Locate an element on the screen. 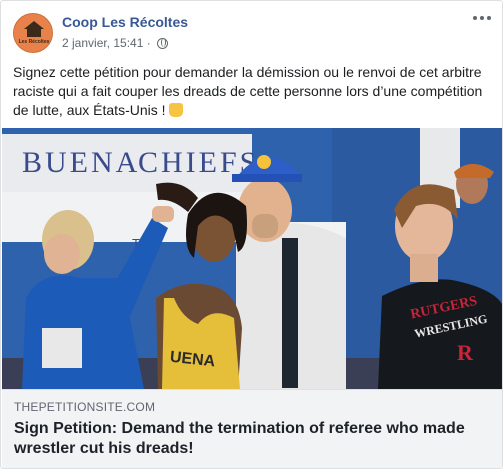 The height and width of the screenshot is (469, 503). globe-icon is located at coordinates (163, 43).